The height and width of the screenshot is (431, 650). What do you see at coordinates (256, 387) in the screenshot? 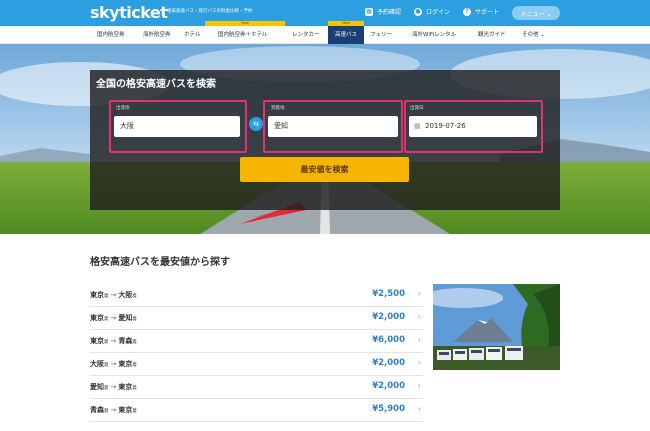
I see `route-row: 愛知発 → 東京着 ¥2,000 ›` at bounding box center [256, 387].